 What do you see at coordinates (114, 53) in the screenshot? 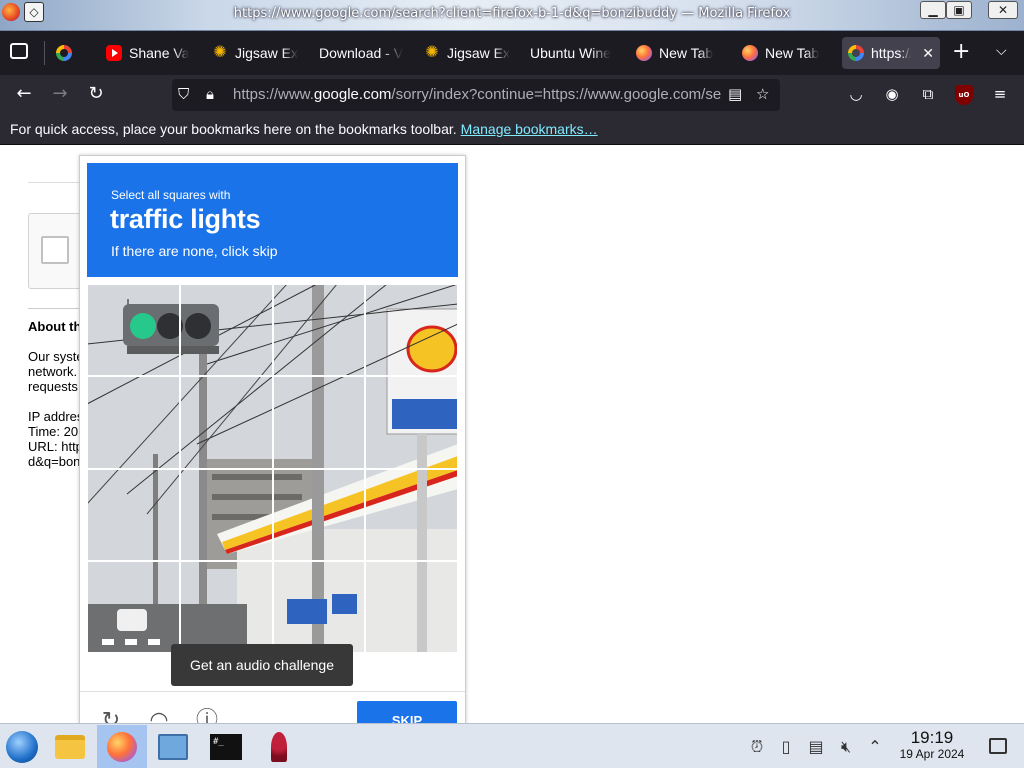
I see `youtube-icon` at bounding box center [114, 53].